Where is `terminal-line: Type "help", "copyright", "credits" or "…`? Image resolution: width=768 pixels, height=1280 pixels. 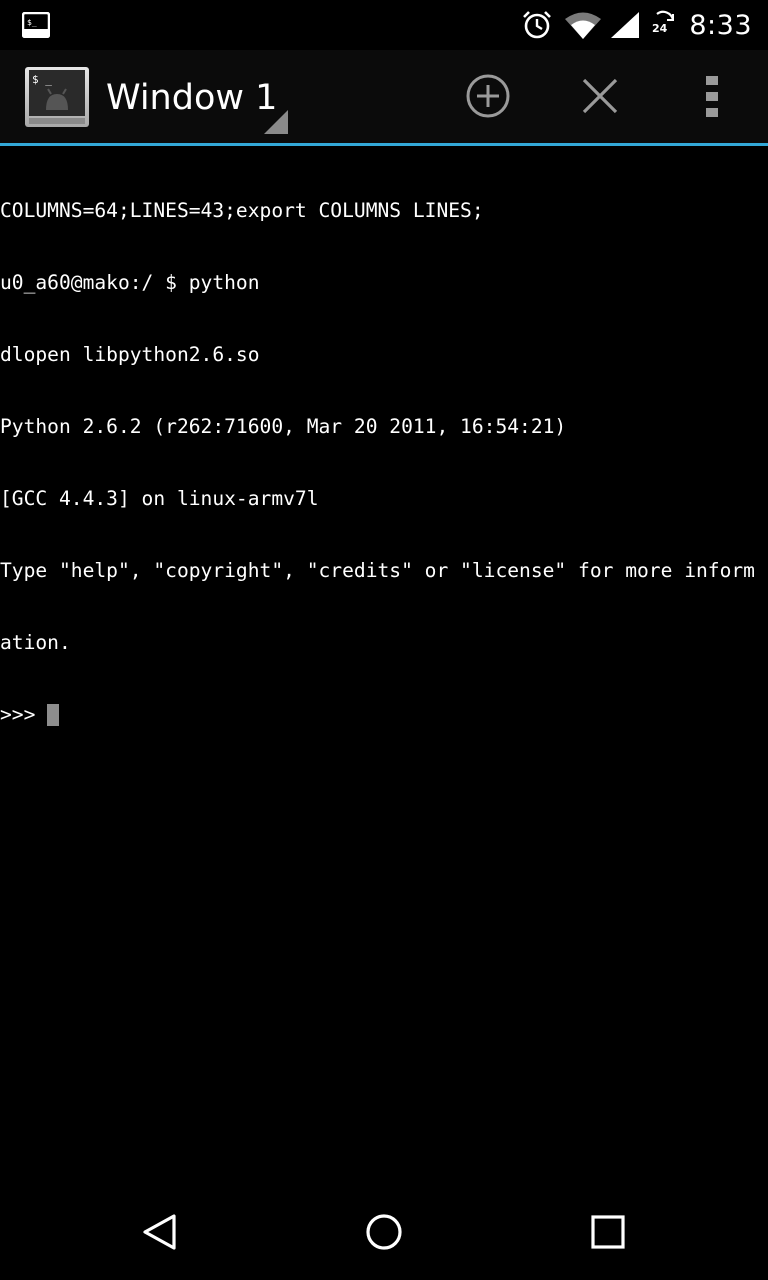
terminal-line: Type "help", "copyright", "credits" or "… is located at coordinates (377, 570).